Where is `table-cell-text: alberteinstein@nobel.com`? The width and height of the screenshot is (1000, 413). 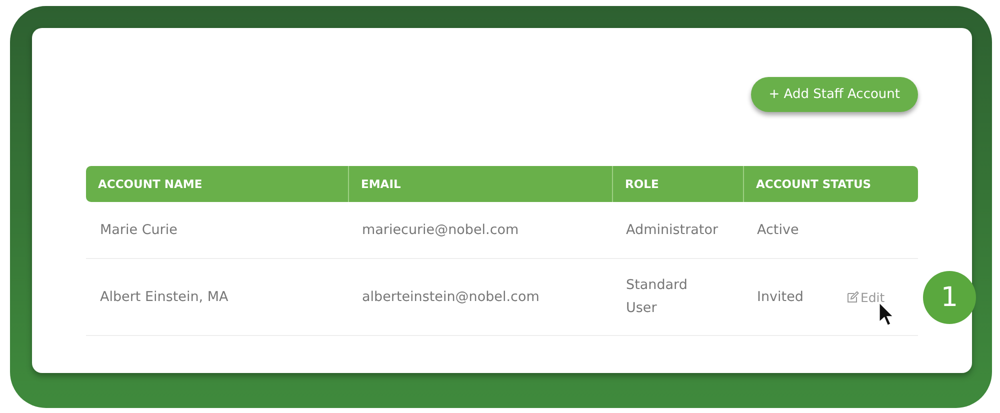 table-cell-text: alberteinstein@nobel.com is located at coordinates (451, 297).